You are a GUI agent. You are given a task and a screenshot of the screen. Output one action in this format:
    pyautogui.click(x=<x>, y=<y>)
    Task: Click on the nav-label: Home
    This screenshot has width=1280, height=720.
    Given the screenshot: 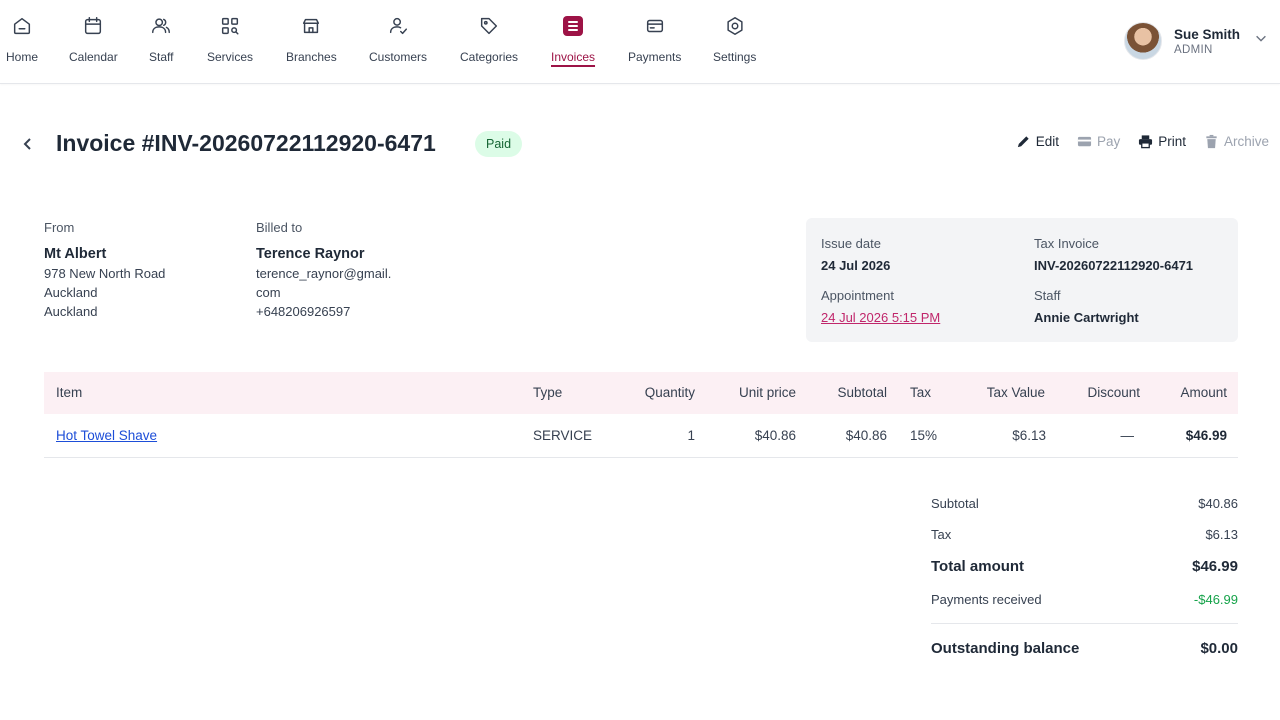 What is the action you would take?
    pyautogui.click(x=22, y=57)
    